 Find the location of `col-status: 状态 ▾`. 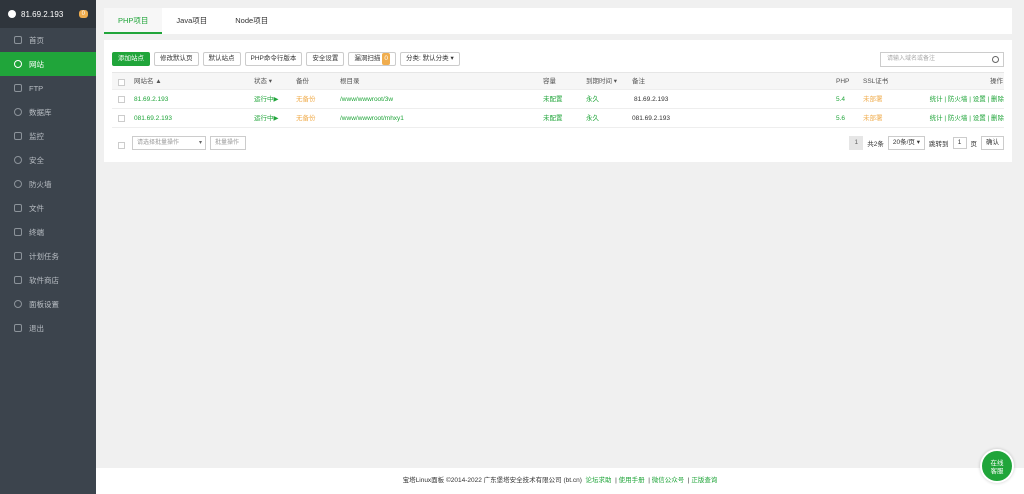

col-status: 状态 ▾ is located at coordinates (263, 82).